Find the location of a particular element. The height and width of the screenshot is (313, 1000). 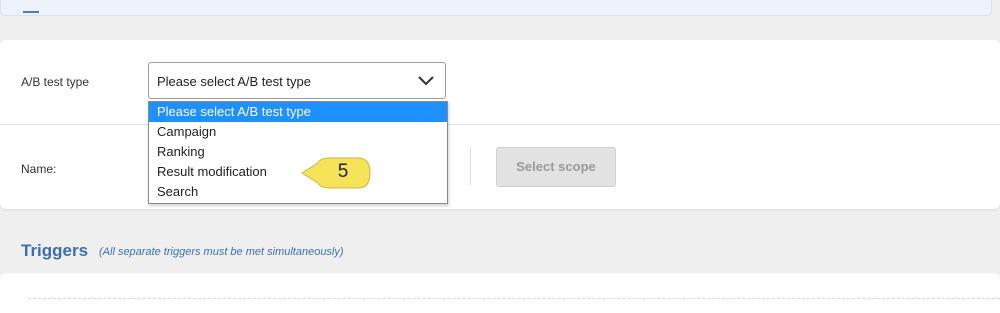

ab-test-type-label: A/B test type is located at coordinates (55, 82).